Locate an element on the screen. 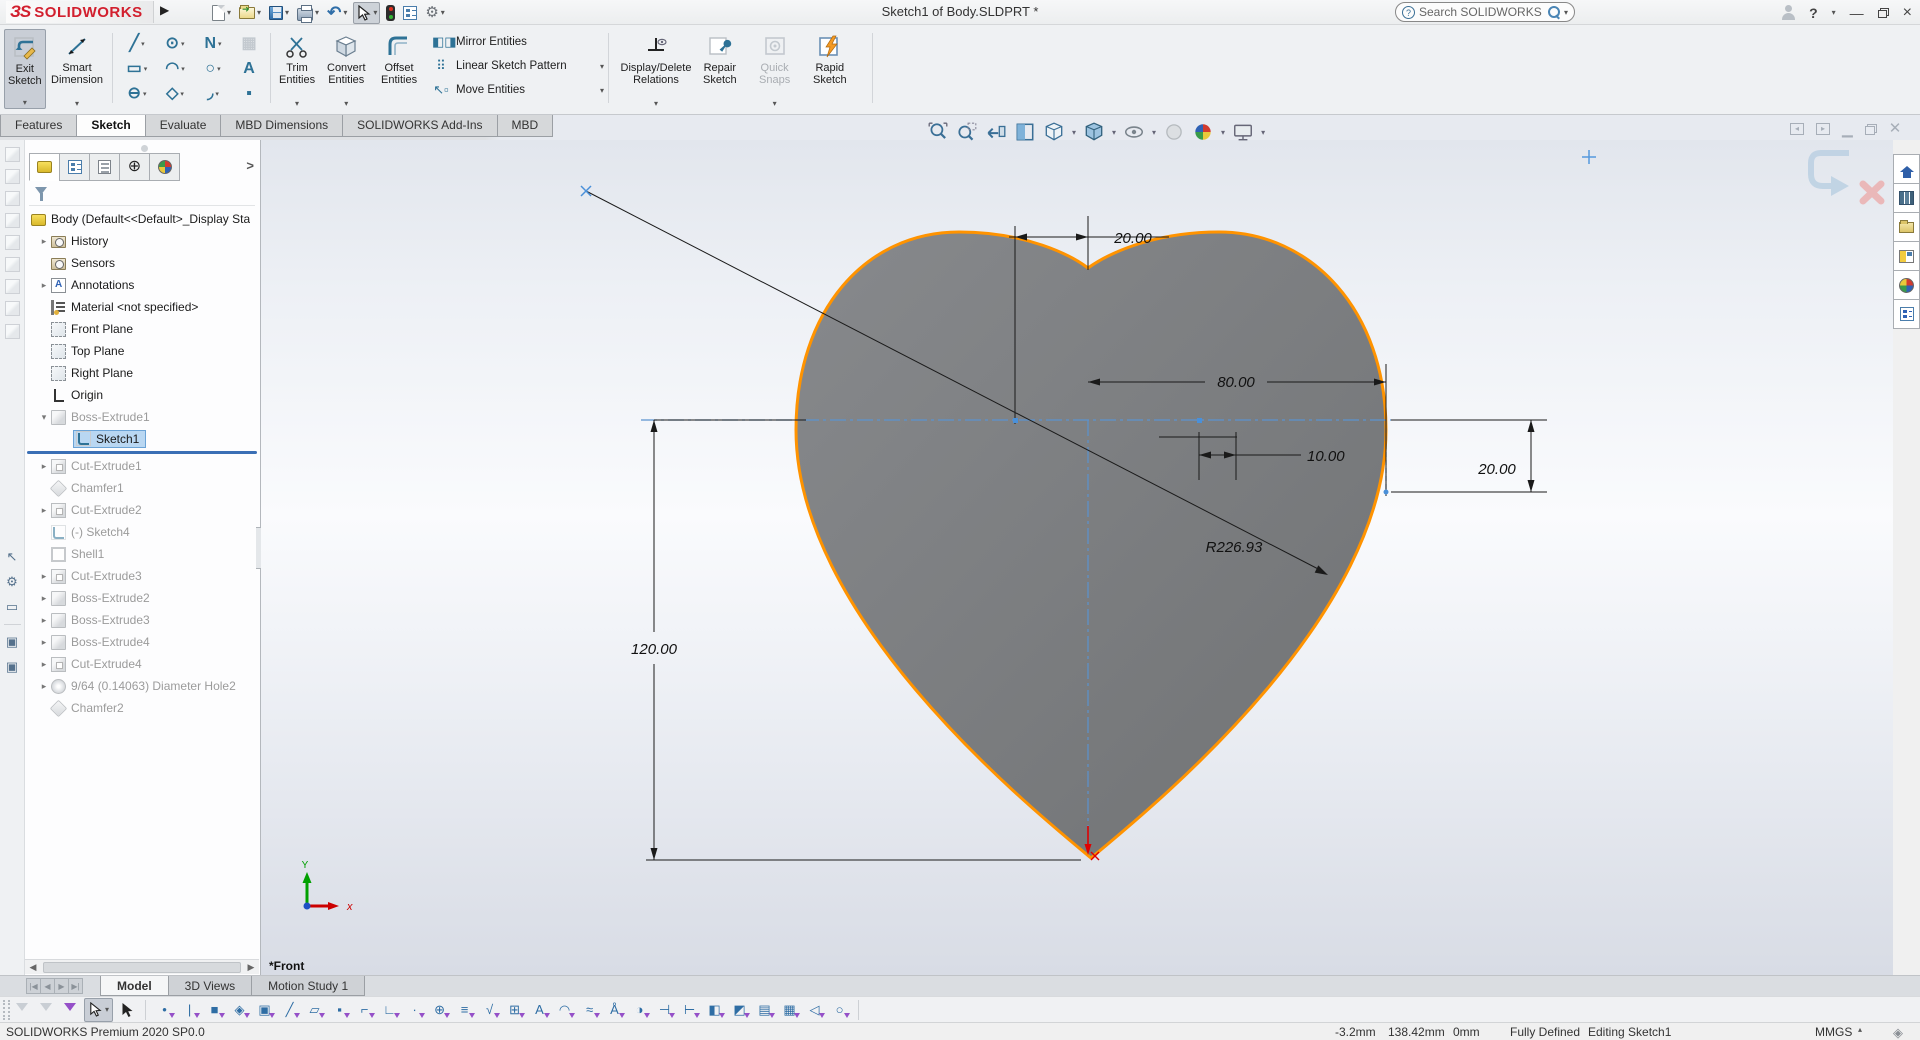 This screenshot has height=1040, width=1920. search-box: ? Search SOLIDWORKS Help ▾ is located at coordinates (1485, 12).